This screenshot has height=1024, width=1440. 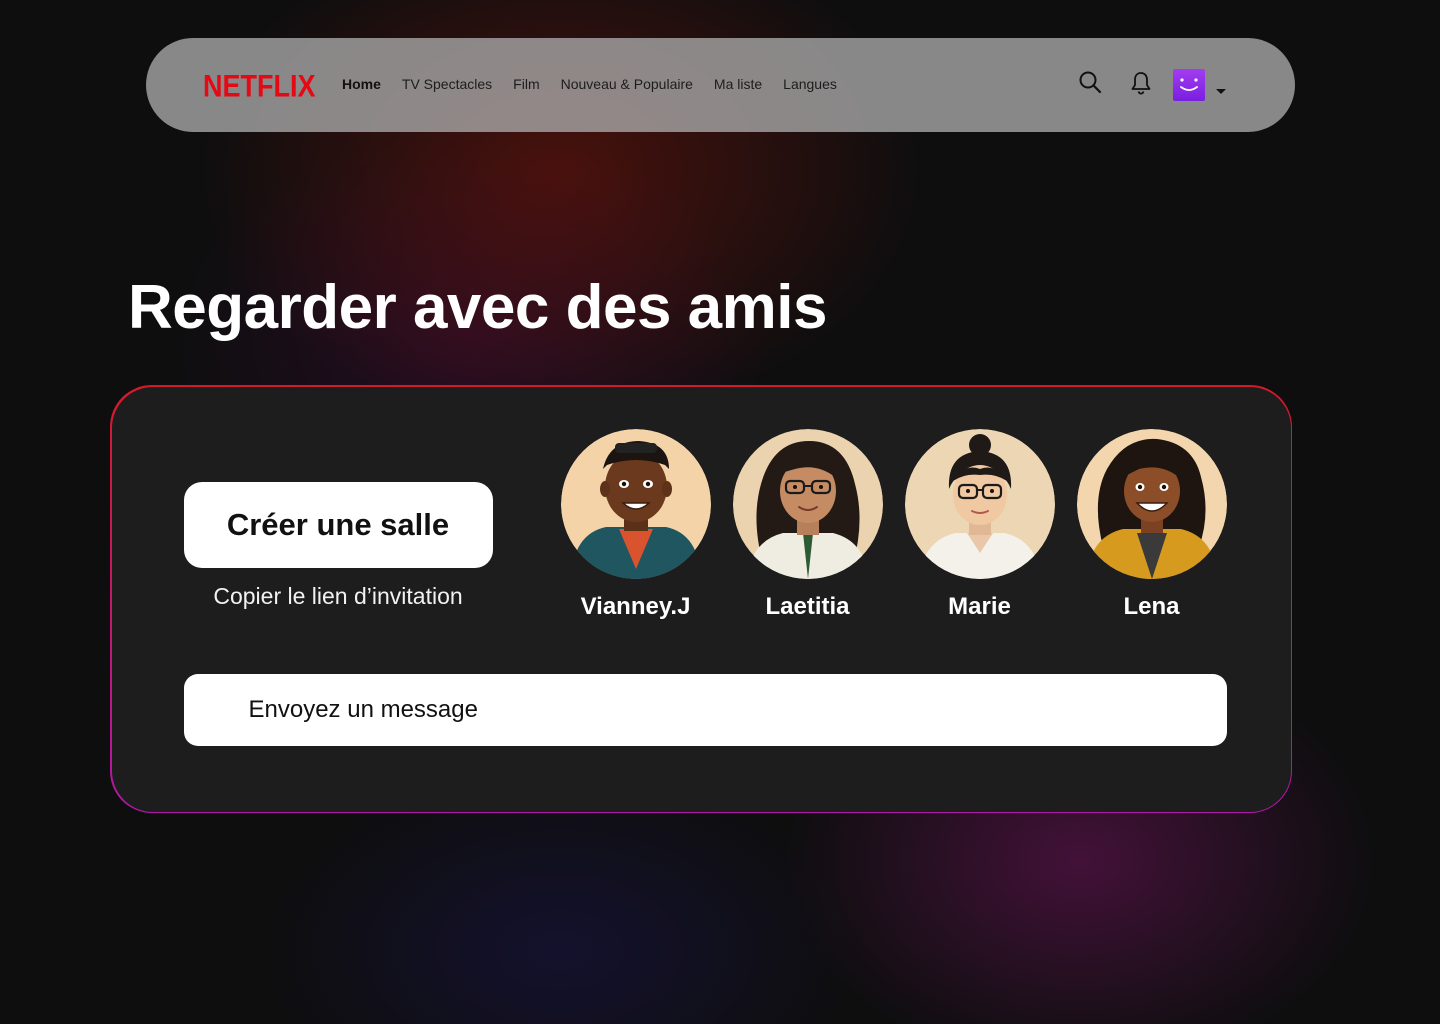 What do you see at coordinates (526, 84) in the screenshot?
I see `nav-item-film: Film` at bounding box center [526, 84].